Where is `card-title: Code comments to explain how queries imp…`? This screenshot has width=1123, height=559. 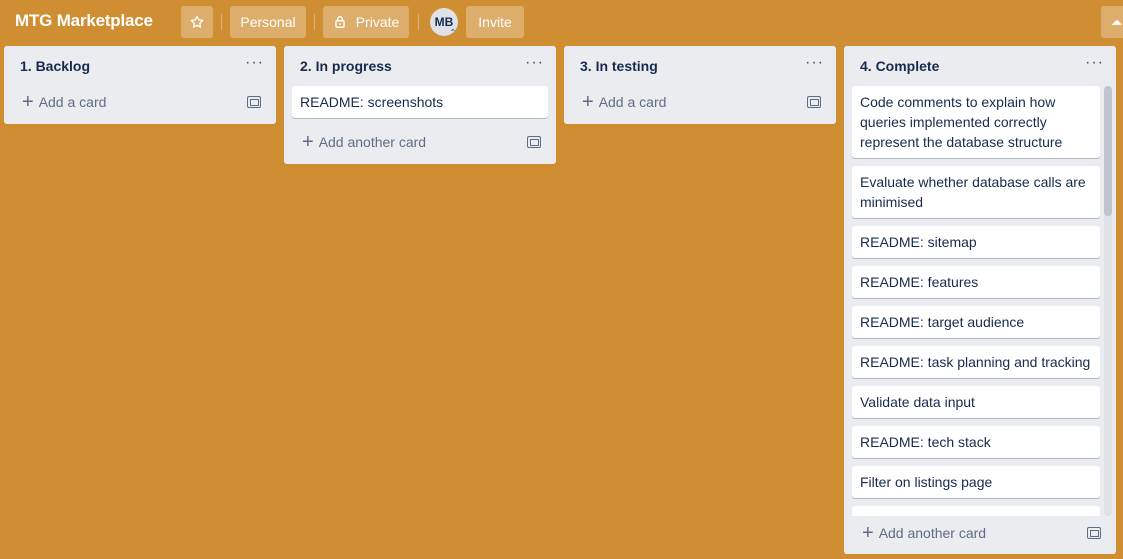
card-title: Code comments to explain how queries imp… is located at coordinates (961, 122).